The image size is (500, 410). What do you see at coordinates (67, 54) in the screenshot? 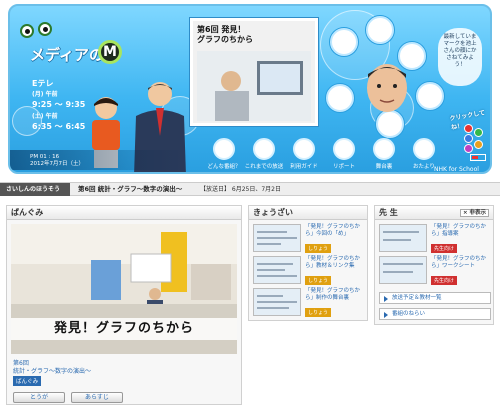
I see `program-logo: メディアの` at bounding box center [67, 54].